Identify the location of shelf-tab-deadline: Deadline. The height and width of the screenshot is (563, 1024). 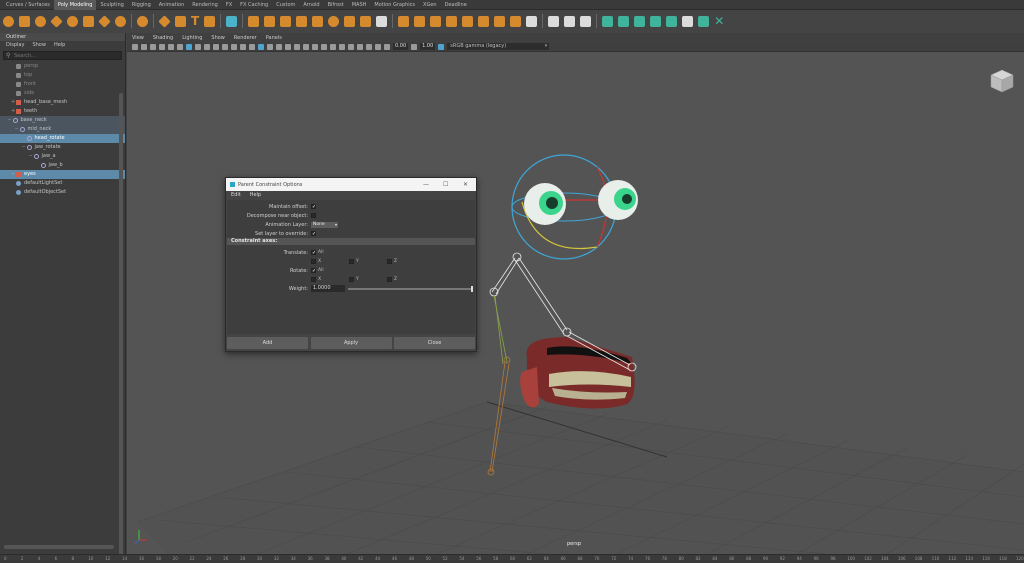
(456, 5).